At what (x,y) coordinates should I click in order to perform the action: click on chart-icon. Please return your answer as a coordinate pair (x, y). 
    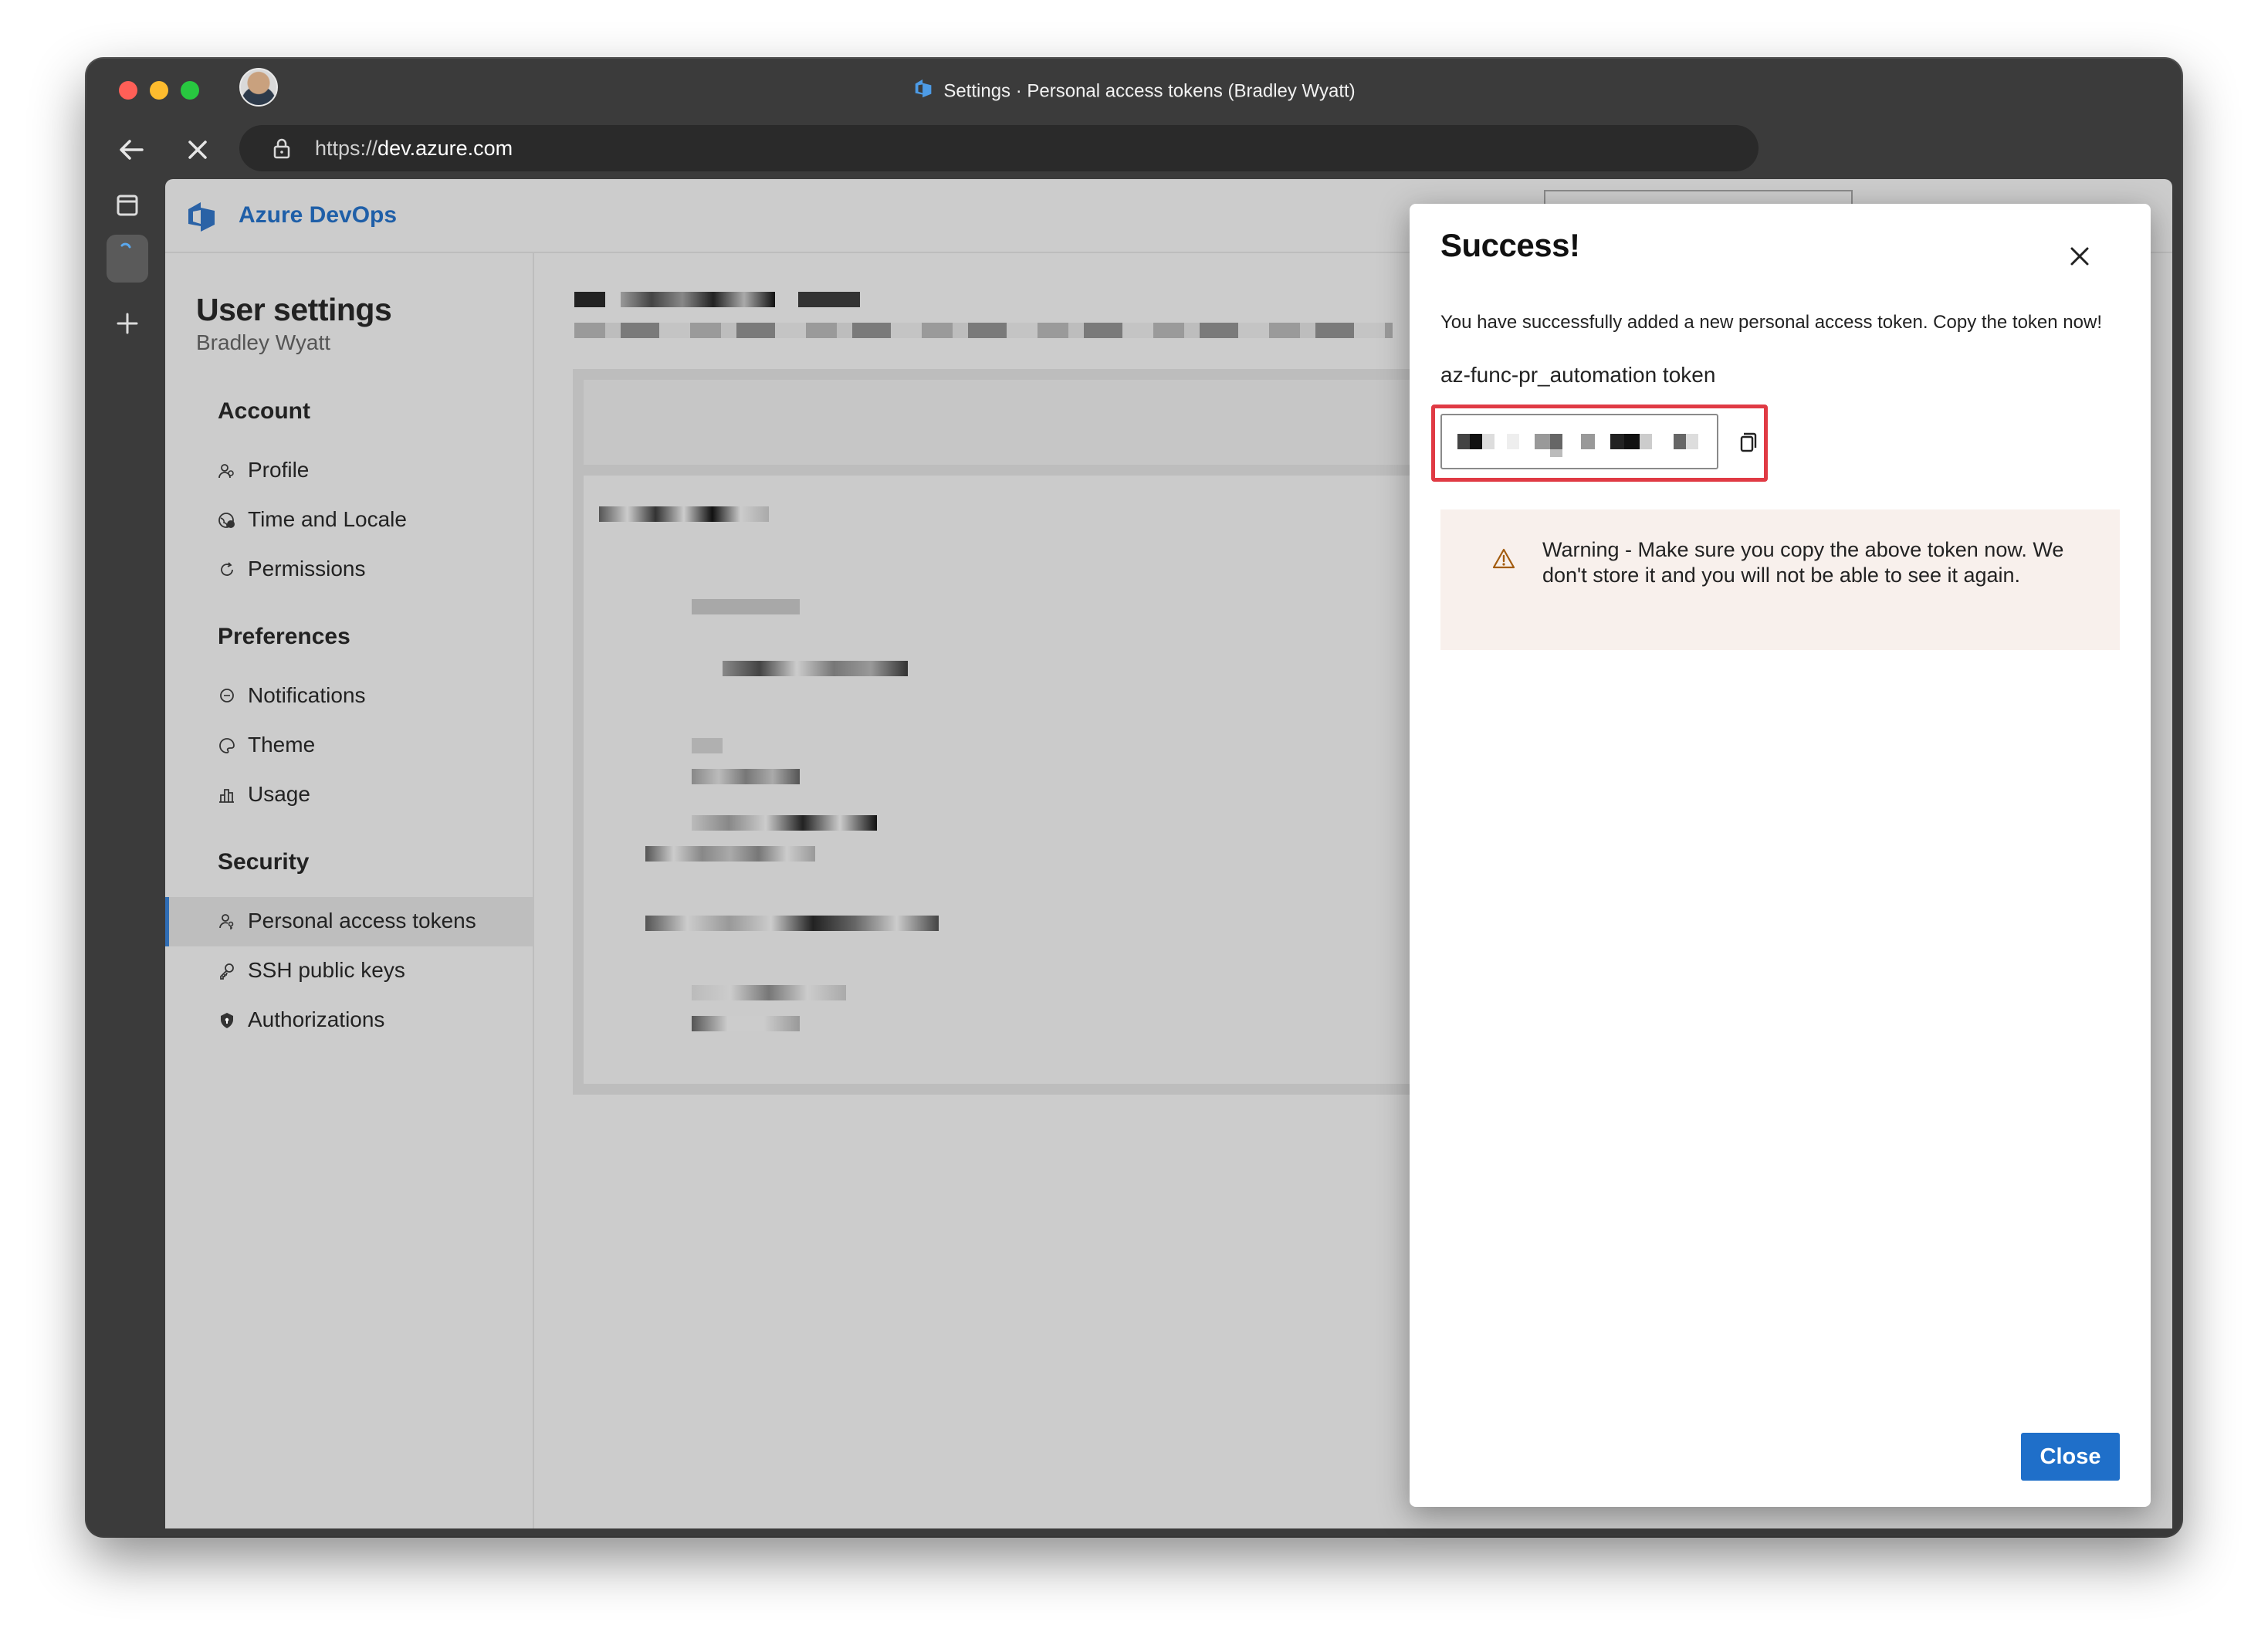
    Looking at the image, I should click on (226, 796).